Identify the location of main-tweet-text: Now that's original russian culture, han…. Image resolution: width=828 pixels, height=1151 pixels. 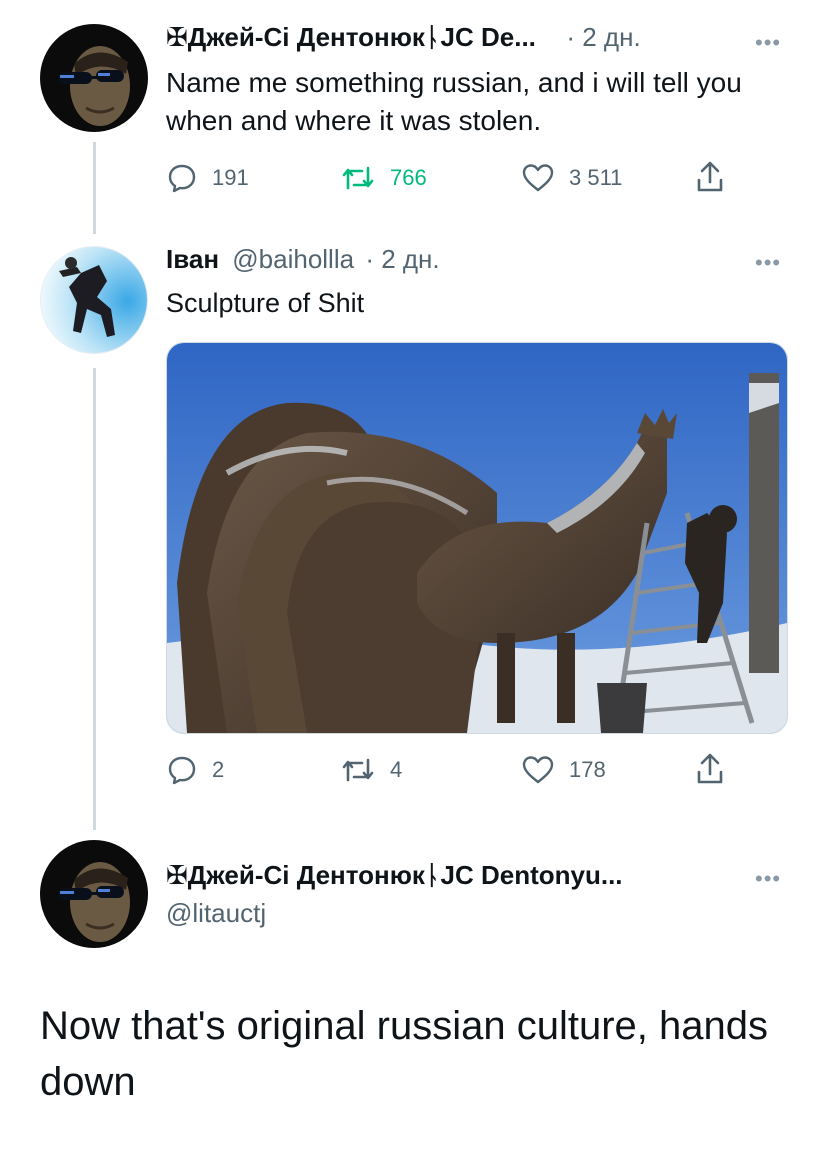
(404, 1054).